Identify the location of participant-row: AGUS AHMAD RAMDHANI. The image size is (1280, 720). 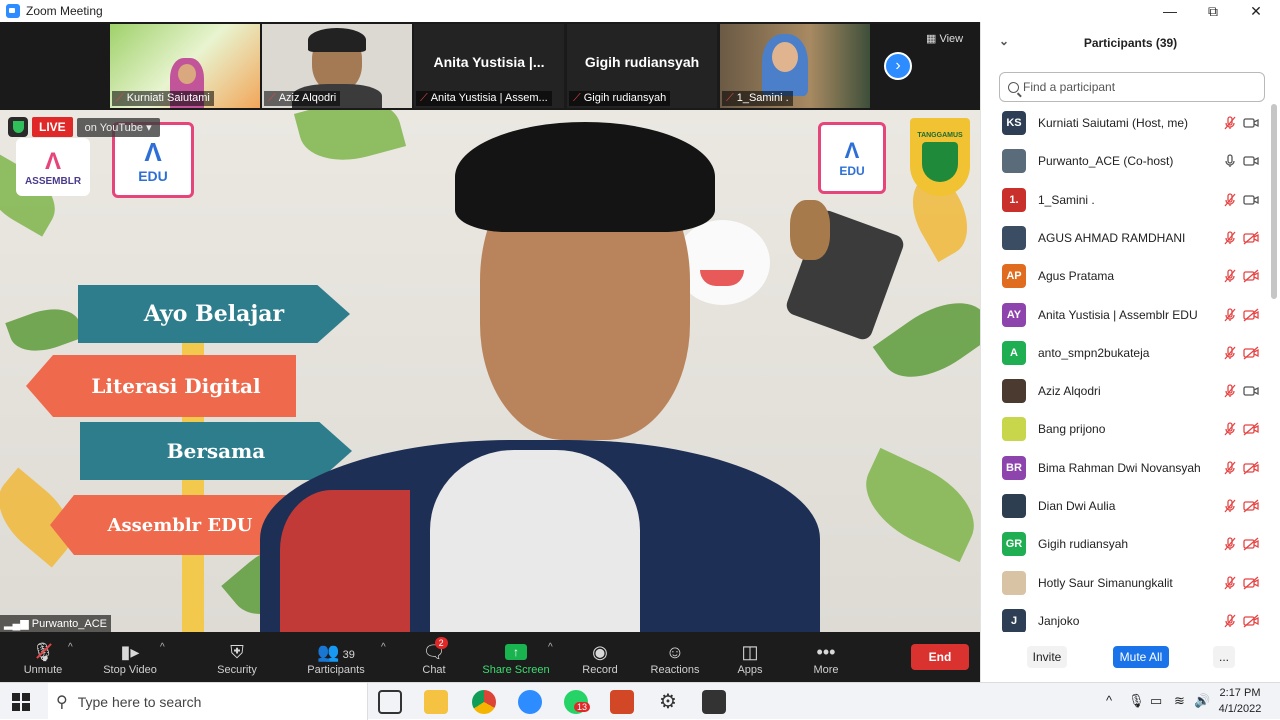
(1126, 238).